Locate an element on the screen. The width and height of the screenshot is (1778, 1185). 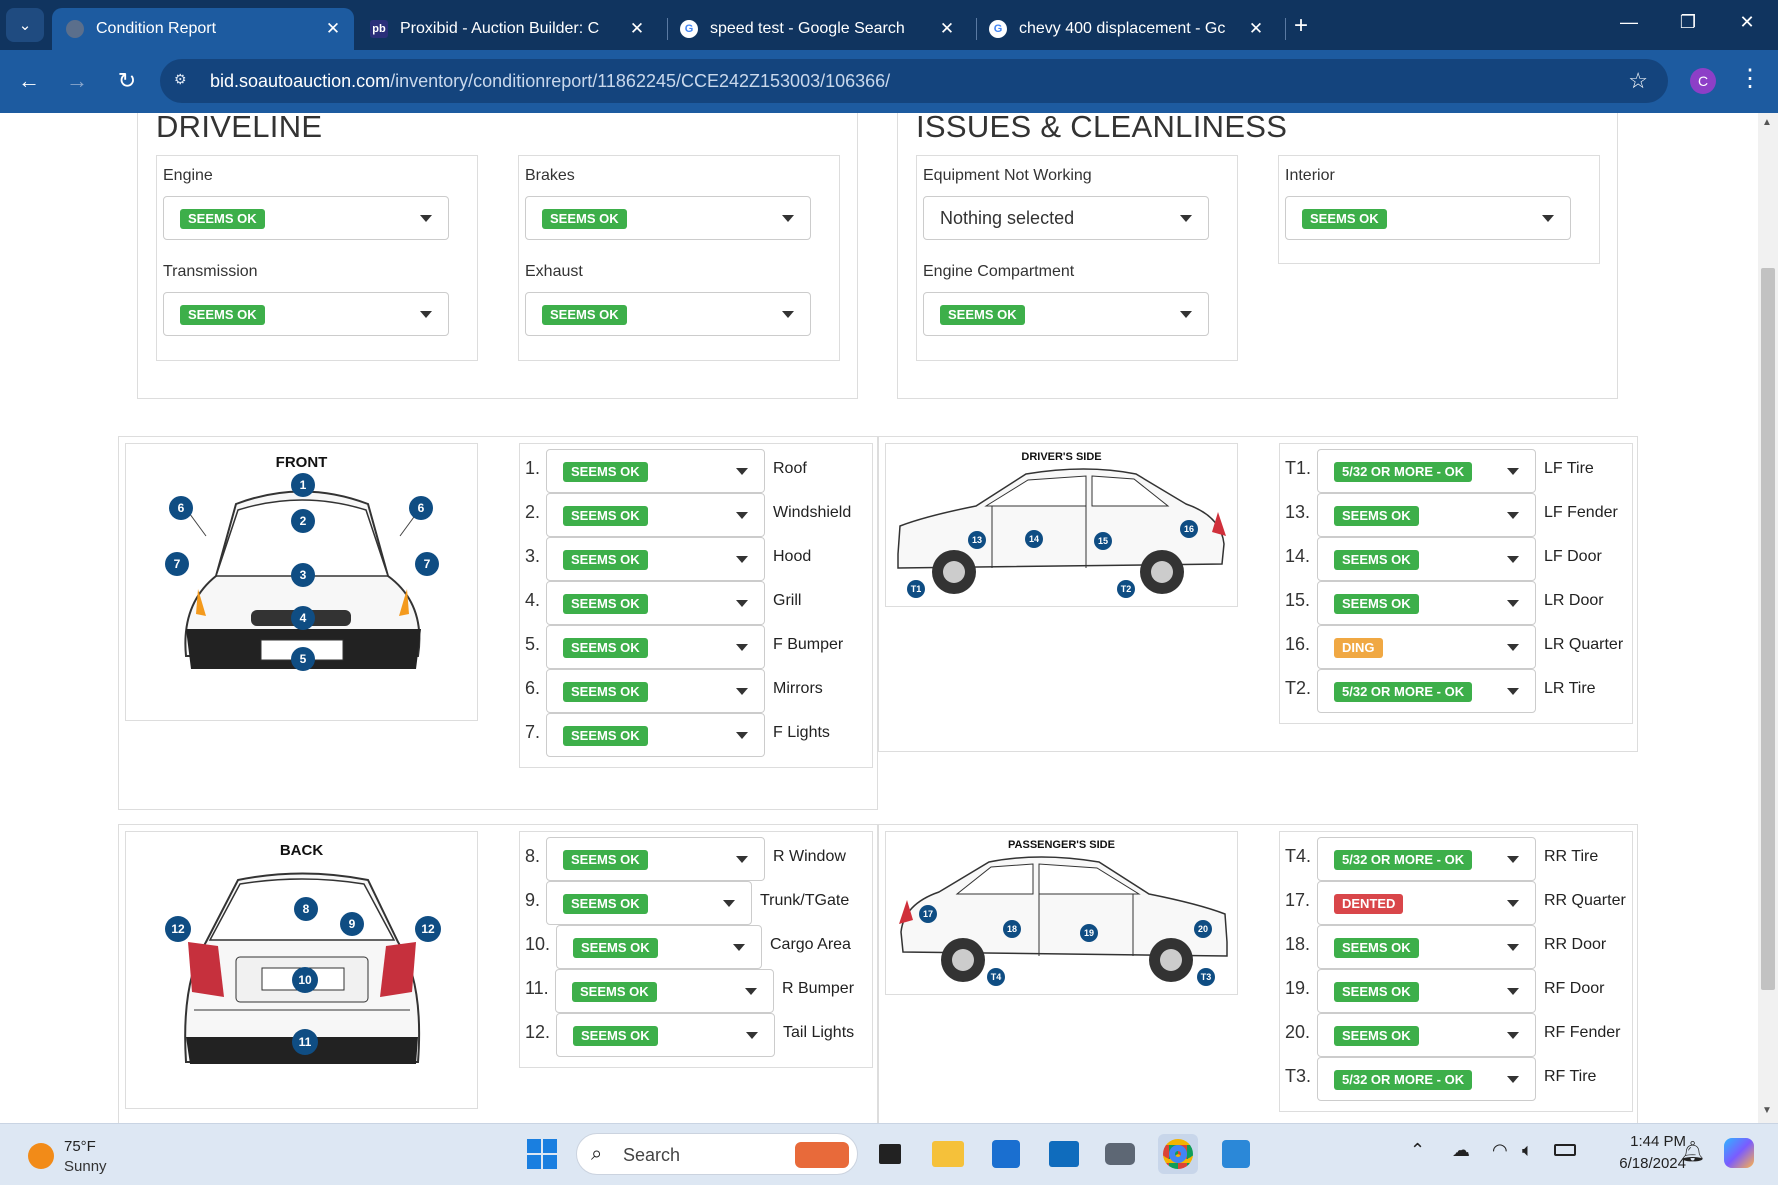
task-view-icon is located at coordinates (890, 1154).